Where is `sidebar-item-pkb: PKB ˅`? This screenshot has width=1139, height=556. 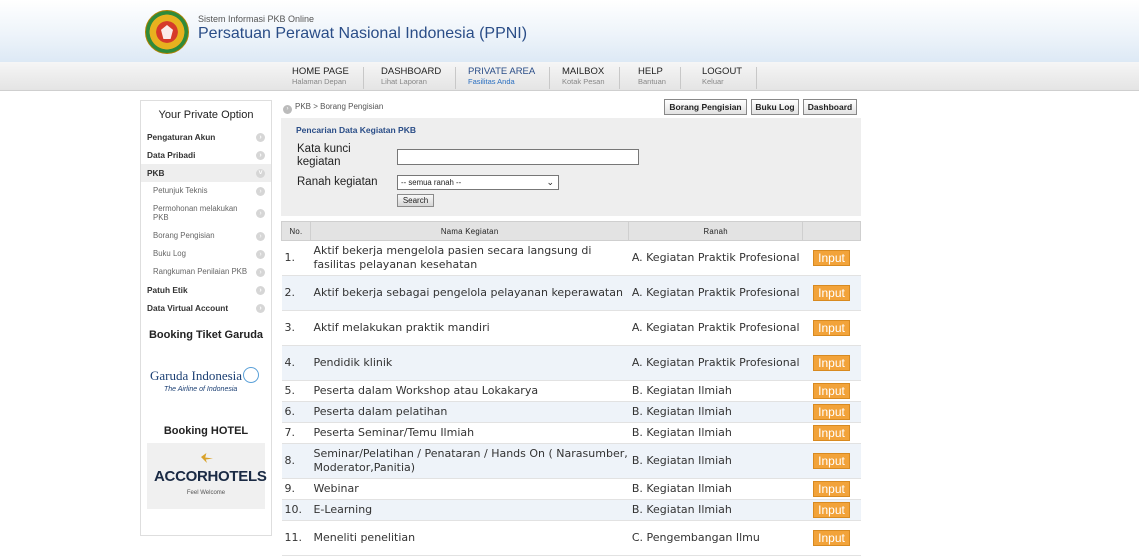 sidebar-item-pkb: PKB ˅ is located at coordinates (206, 173).